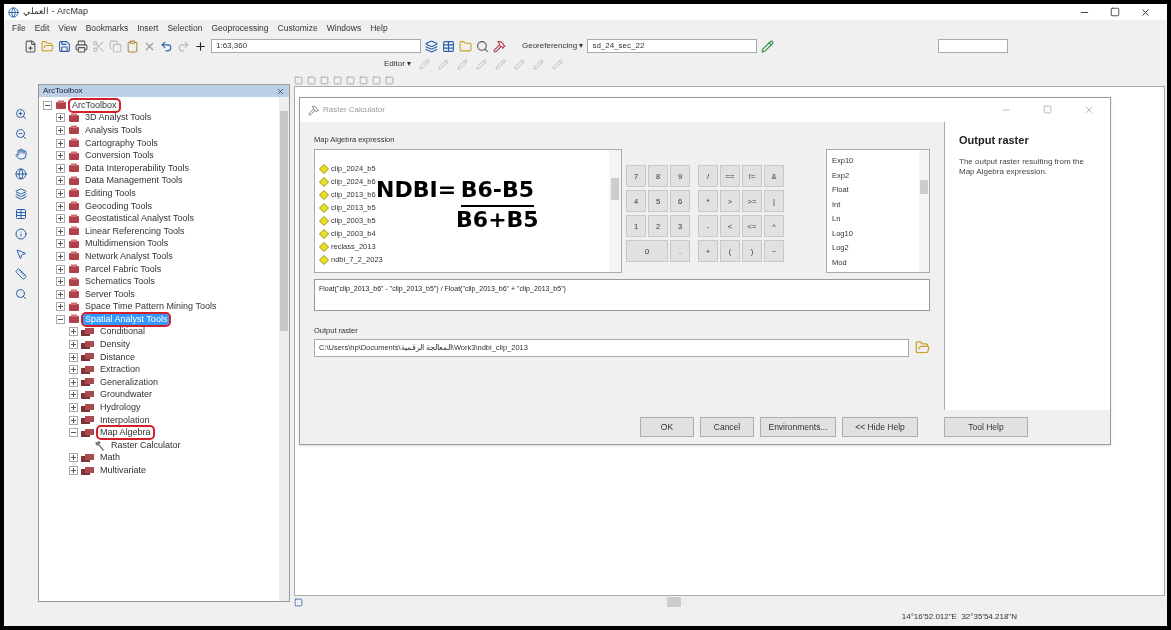 The height and width of the screenshot is (630, 1171). I want to click on search-icon, so click(482, 46).